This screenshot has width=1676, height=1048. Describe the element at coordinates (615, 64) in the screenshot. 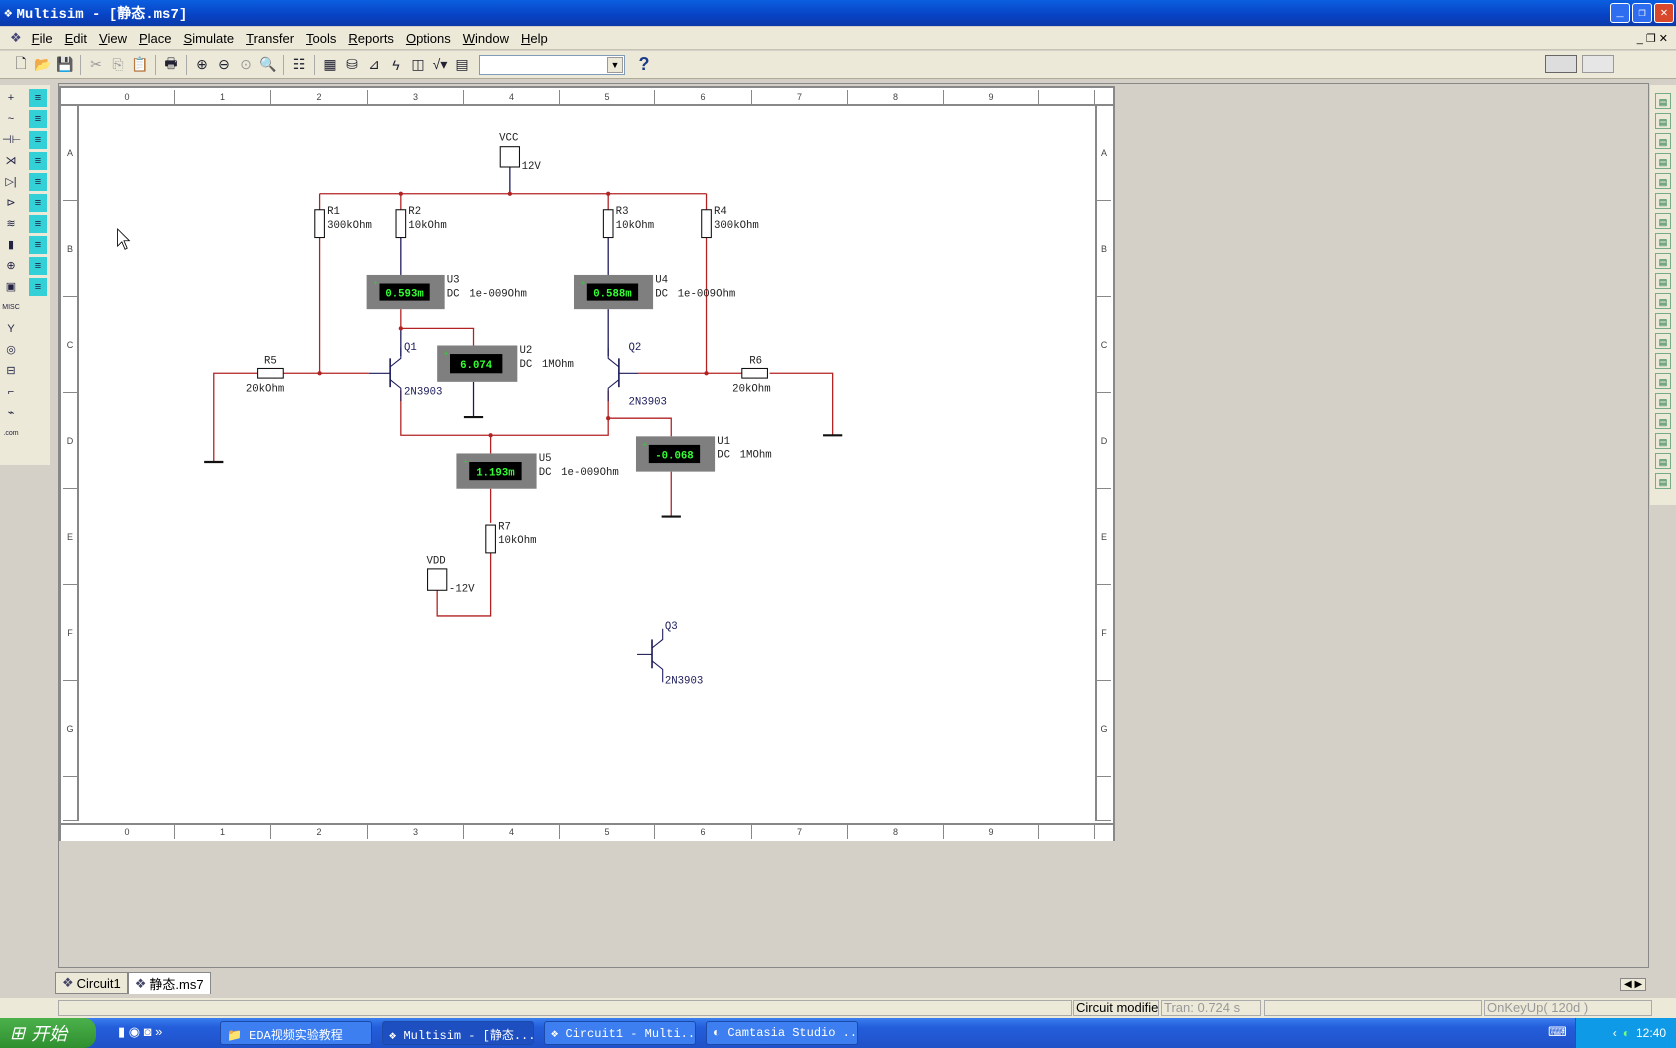

I see `chevron-down-icon: ▼` at that location.